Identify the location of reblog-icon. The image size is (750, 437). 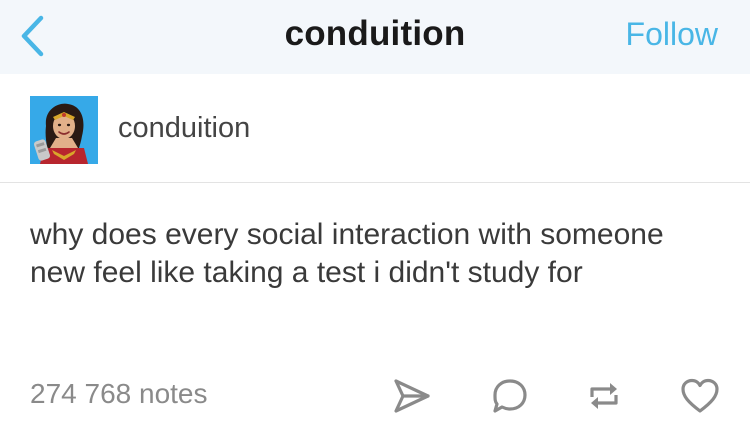
(604, 396).